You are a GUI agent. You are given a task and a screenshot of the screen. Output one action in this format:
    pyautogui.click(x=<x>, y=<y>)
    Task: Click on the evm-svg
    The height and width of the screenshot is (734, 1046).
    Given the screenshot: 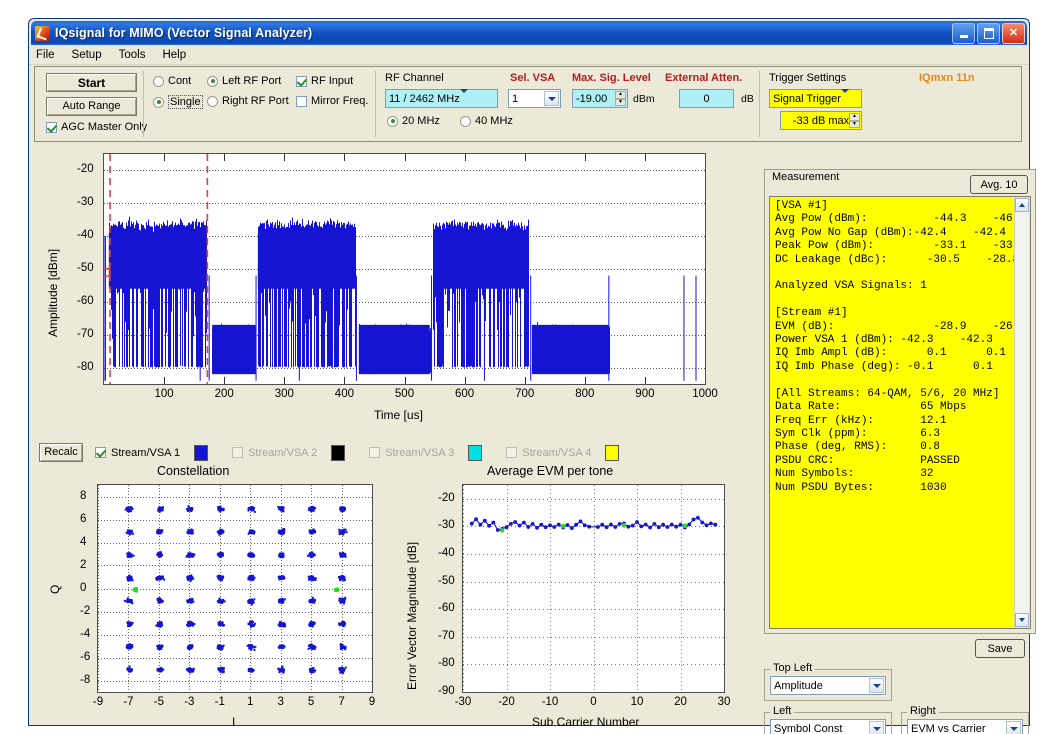 What is the action you would take?
    pyautogui.click(x=593, y=588)
    